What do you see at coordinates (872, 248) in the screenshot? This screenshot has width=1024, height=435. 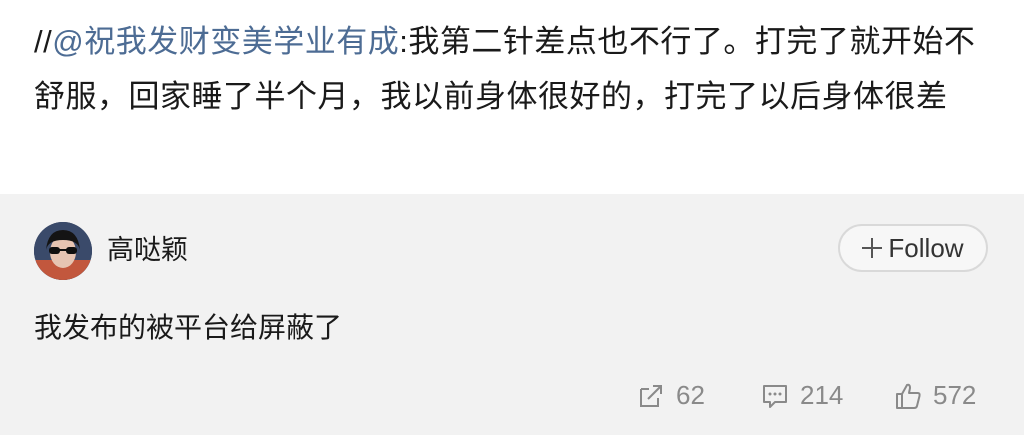 I see `plus-icon` at bounding box center [872, 248].